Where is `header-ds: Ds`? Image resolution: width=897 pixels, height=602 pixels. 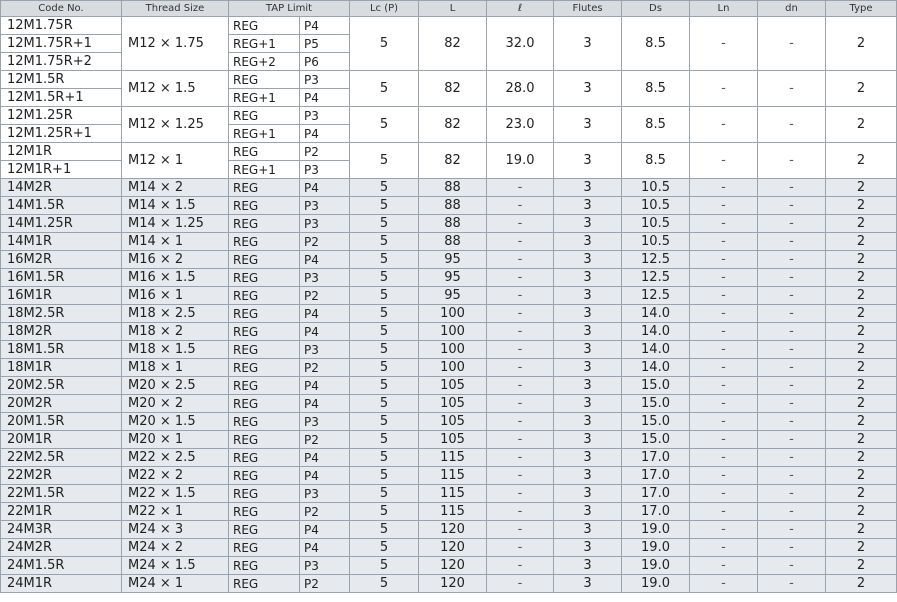 header-ds: Ds is located at coordinates (656, 8).